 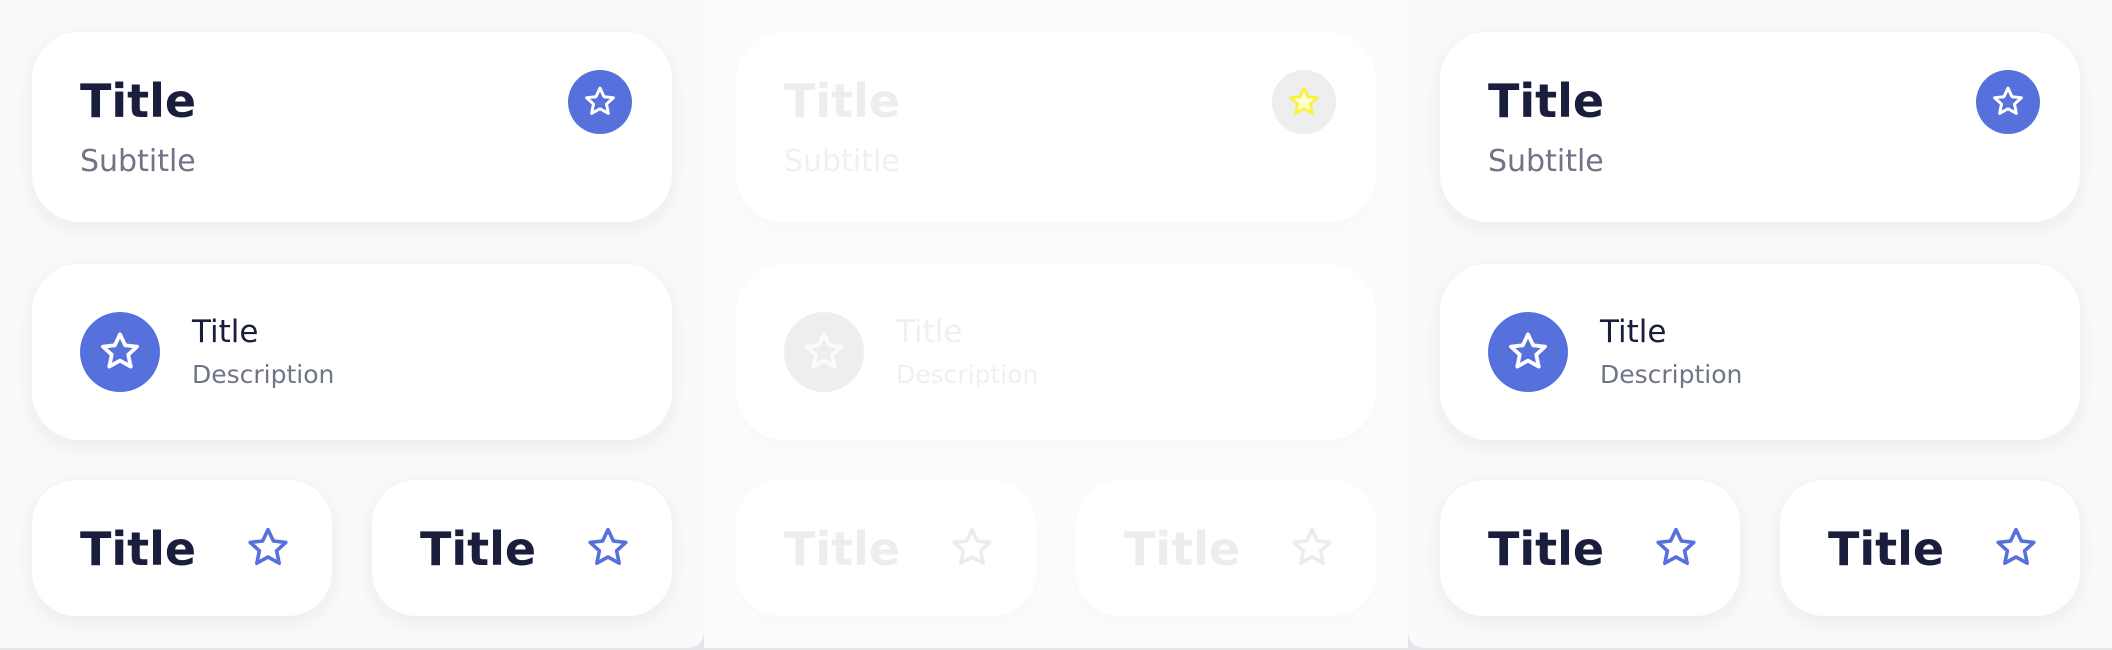 I want to click on header-card-disabled: Title Subtitle, so click(x=1056, y=127).